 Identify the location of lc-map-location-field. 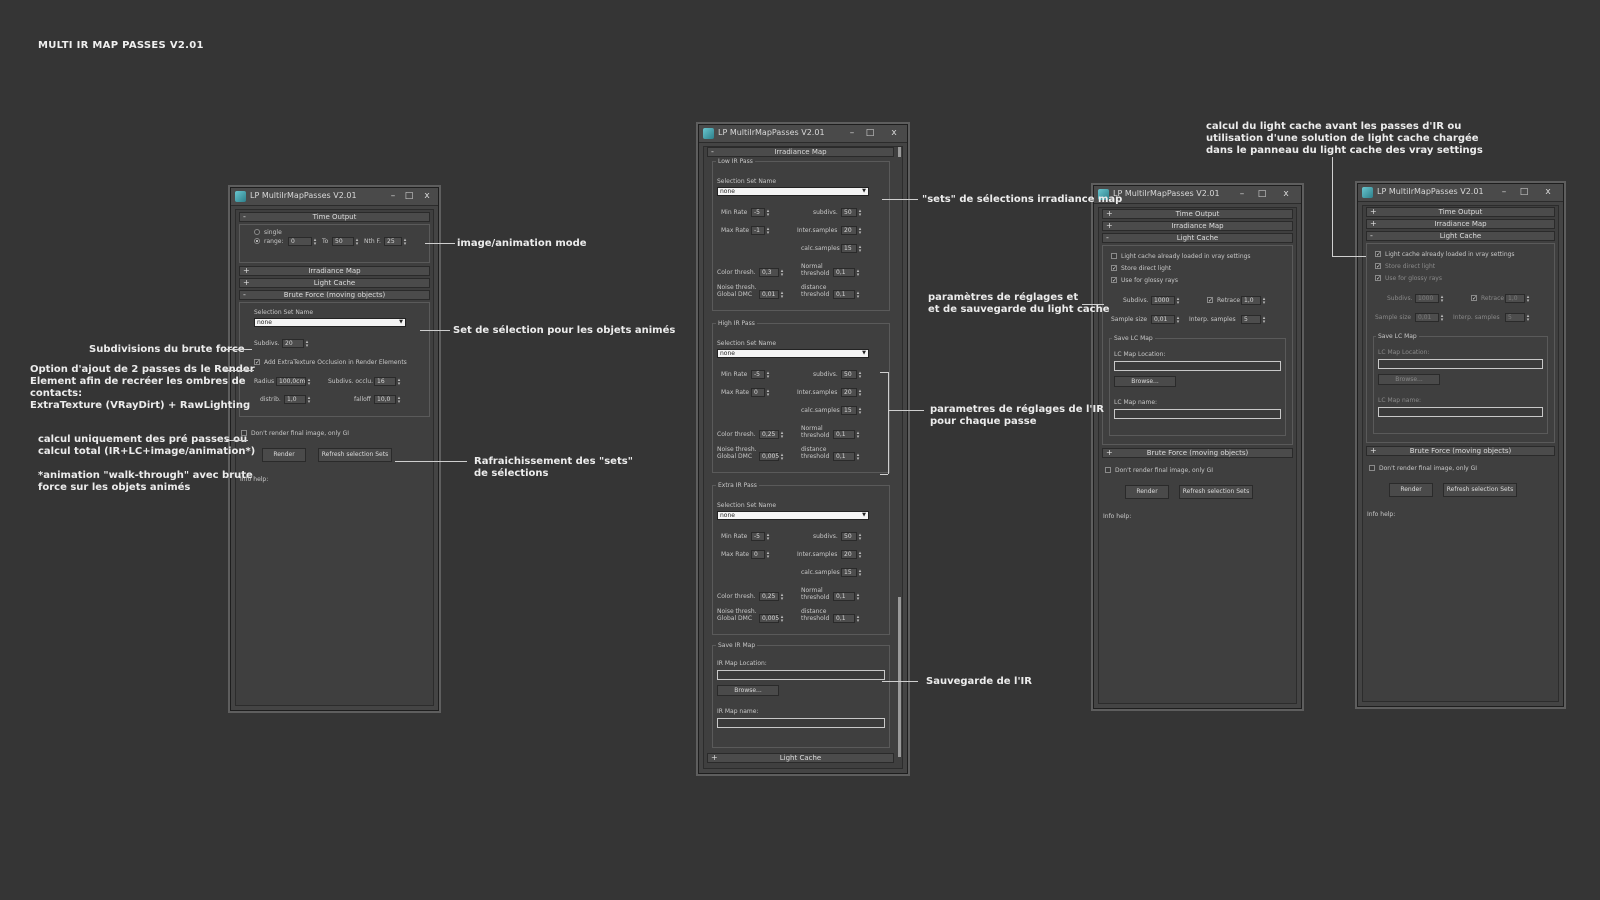
(1197, 366).